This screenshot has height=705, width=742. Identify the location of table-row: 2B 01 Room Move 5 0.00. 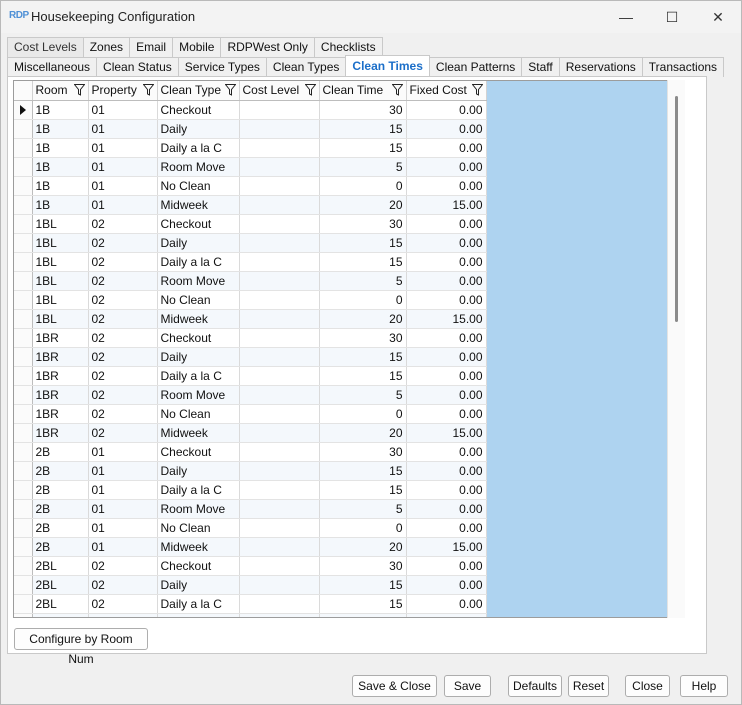
(250, 509).